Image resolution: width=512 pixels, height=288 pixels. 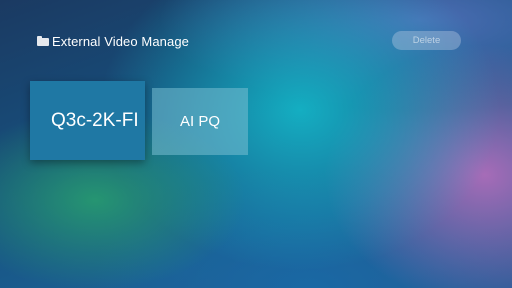 I want to click on page-title: External Video Manage, so click(x=121, y=41).